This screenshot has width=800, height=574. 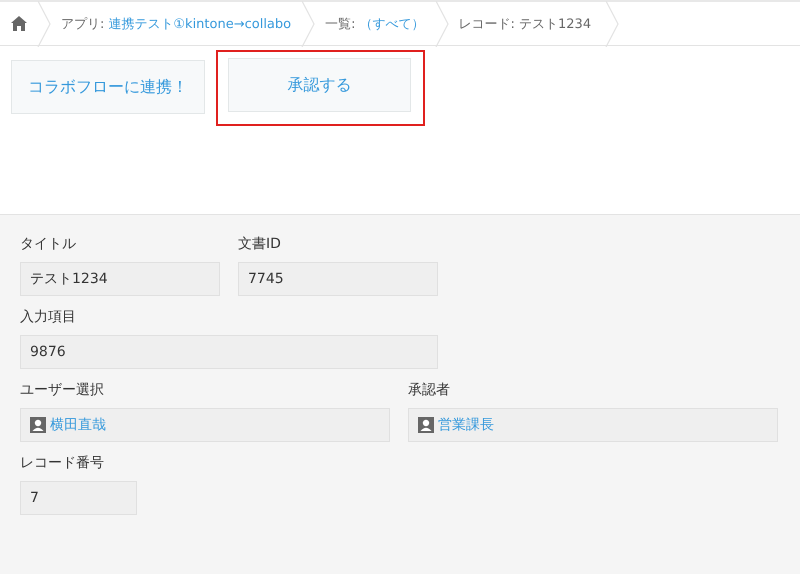 I want to click on field-label: 承認者, so click(x=429, y=390).